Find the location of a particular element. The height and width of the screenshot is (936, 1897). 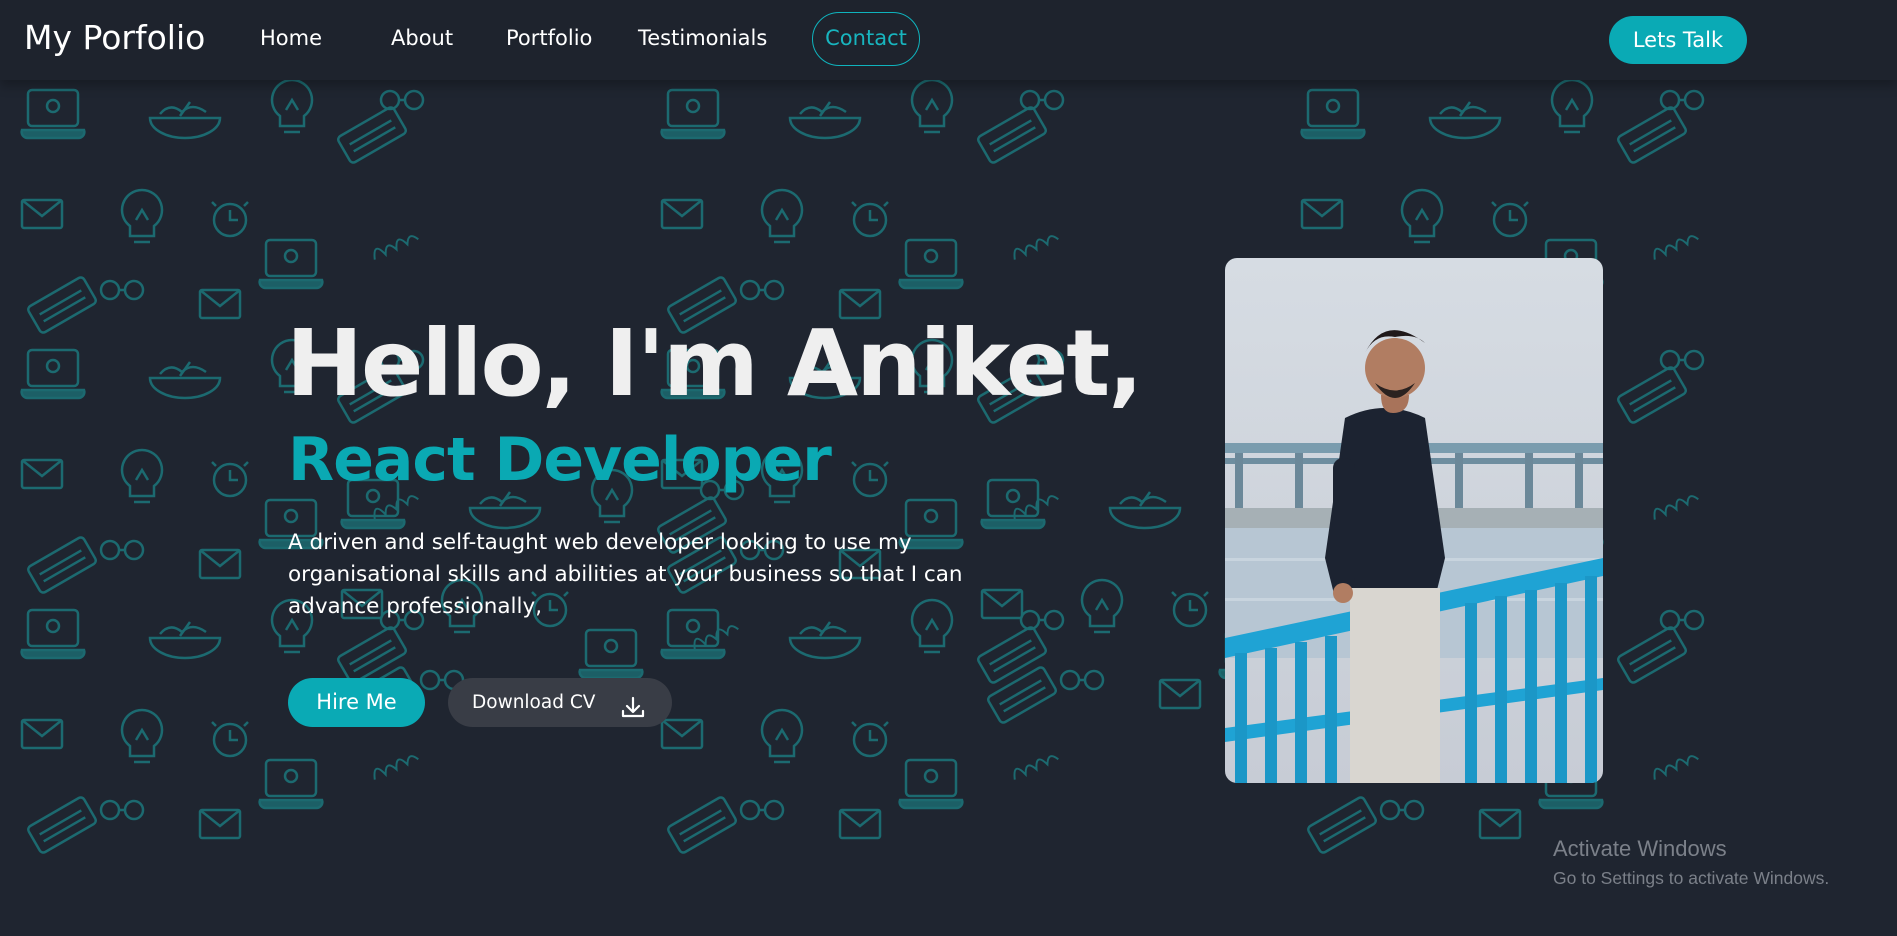

nav-home: Home is located at coordinates (291, 38).